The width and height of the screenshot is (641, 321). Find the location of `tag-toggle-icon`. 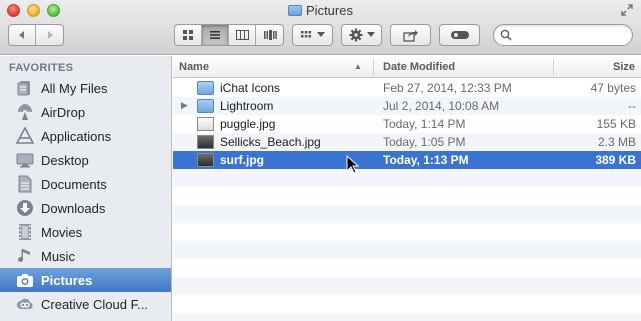

tag-toggle-icon is located at coordinates (459, 35).